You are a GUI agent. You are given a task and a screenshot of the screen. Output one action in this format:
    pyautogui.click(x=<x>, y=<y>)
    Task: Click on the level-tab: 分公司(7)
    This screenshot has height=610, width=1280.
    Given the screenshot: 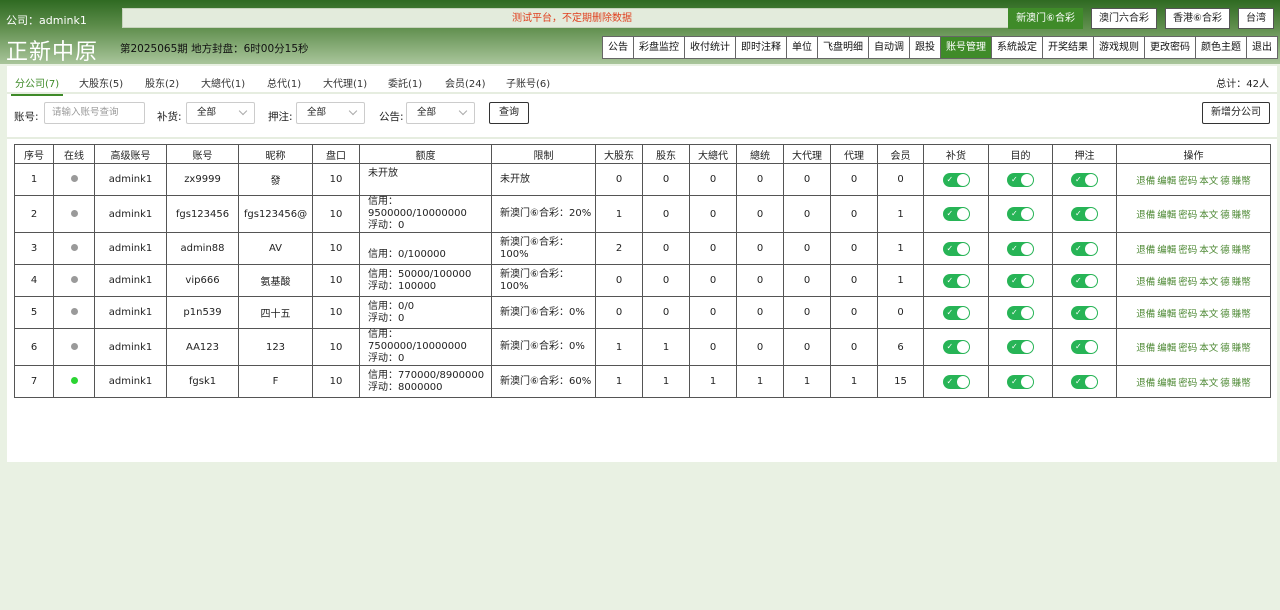 What is the action you would take?
    pyautogui.click(x=37, y=85)
    